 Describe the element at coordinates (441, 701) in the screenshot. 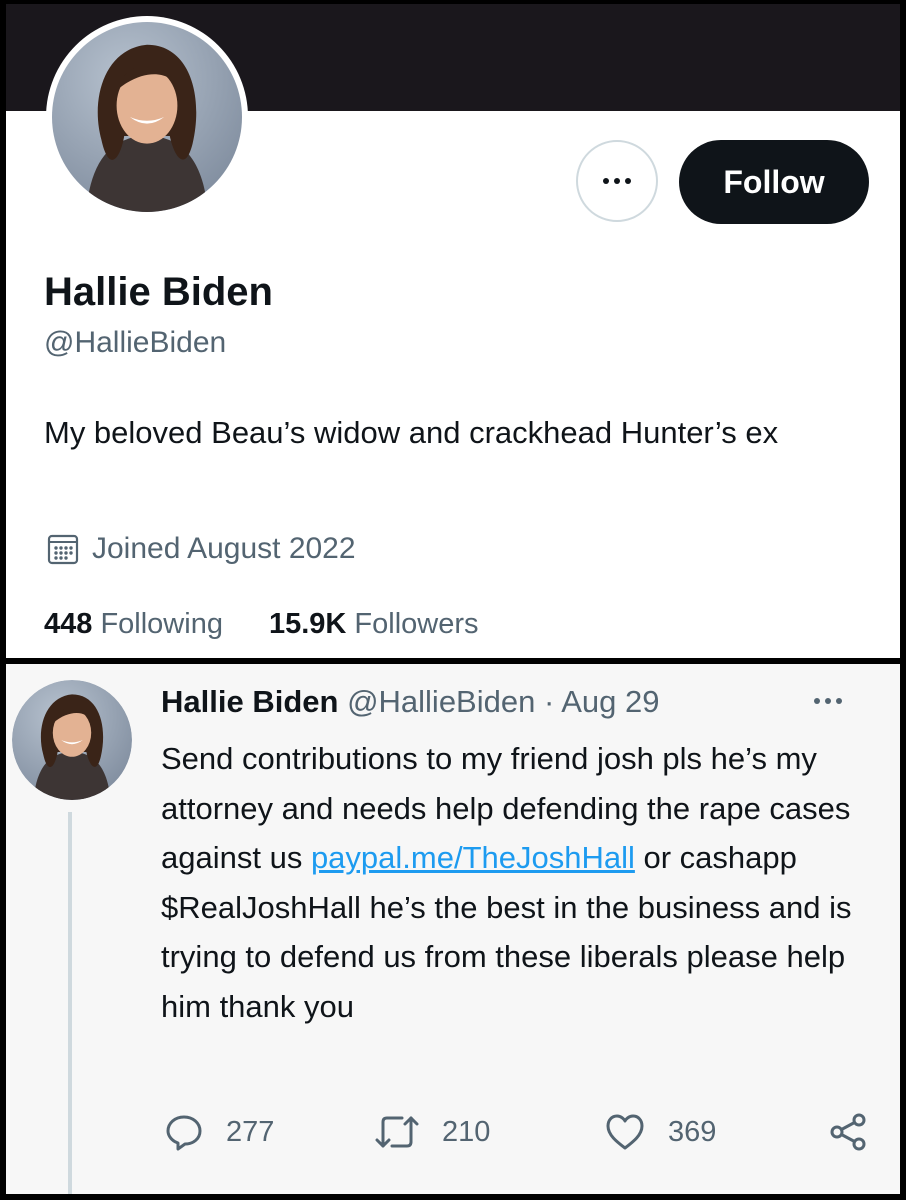

I see `tweet-author-handle: @HallieBiden` at that location.